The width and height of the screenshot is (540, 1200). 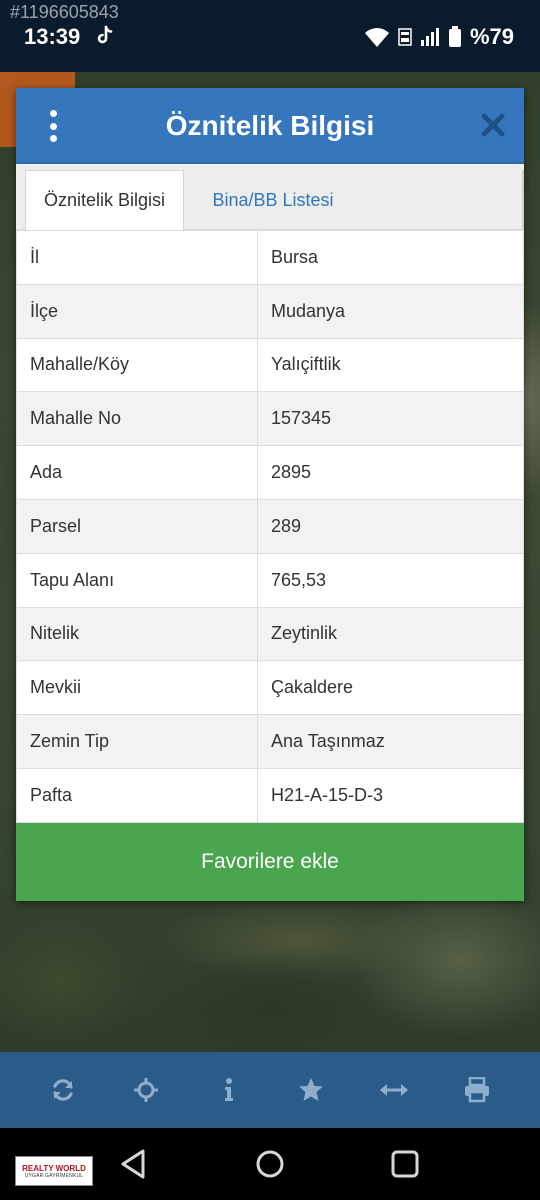 I want to click on refresh-button, so click(x=63, y=1090).